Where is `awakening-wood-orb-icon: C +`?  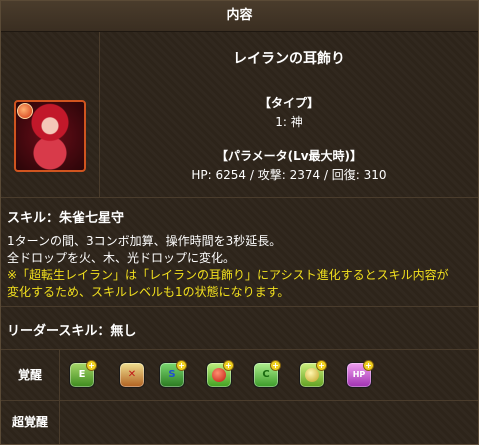
awakening-wood-orb-icon: C + is located at coordinates (267, 374).